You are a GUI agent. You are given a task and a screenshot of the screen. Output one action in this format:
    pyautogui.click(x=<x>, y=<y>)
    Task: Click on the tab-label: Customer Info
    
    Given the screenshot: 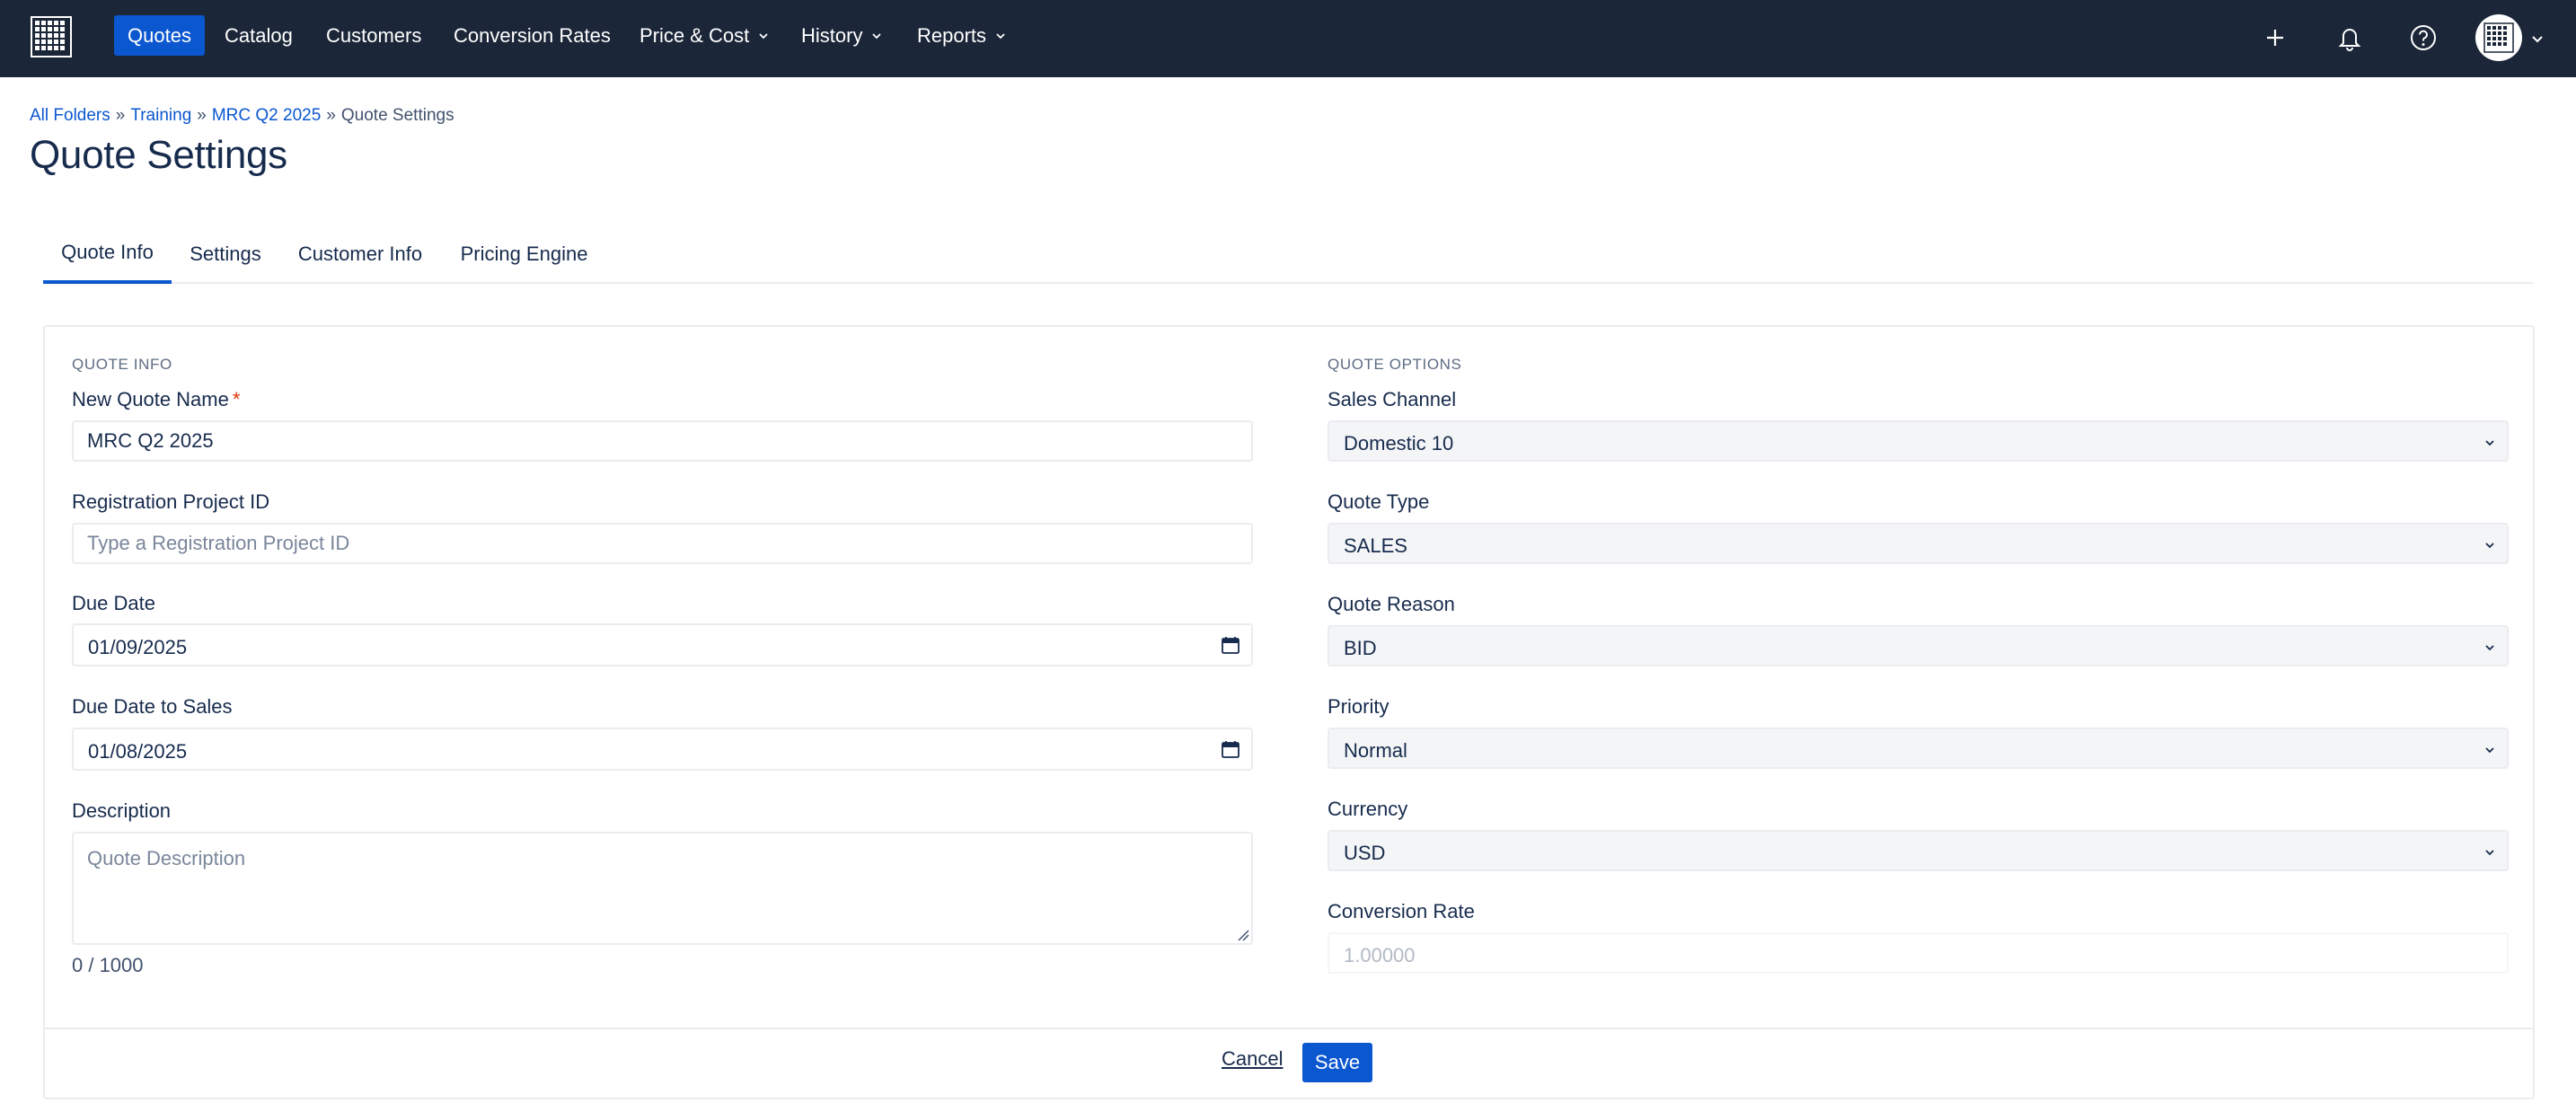 What is the action you would take?
    pyautogui.click(x=360, y=254)
    